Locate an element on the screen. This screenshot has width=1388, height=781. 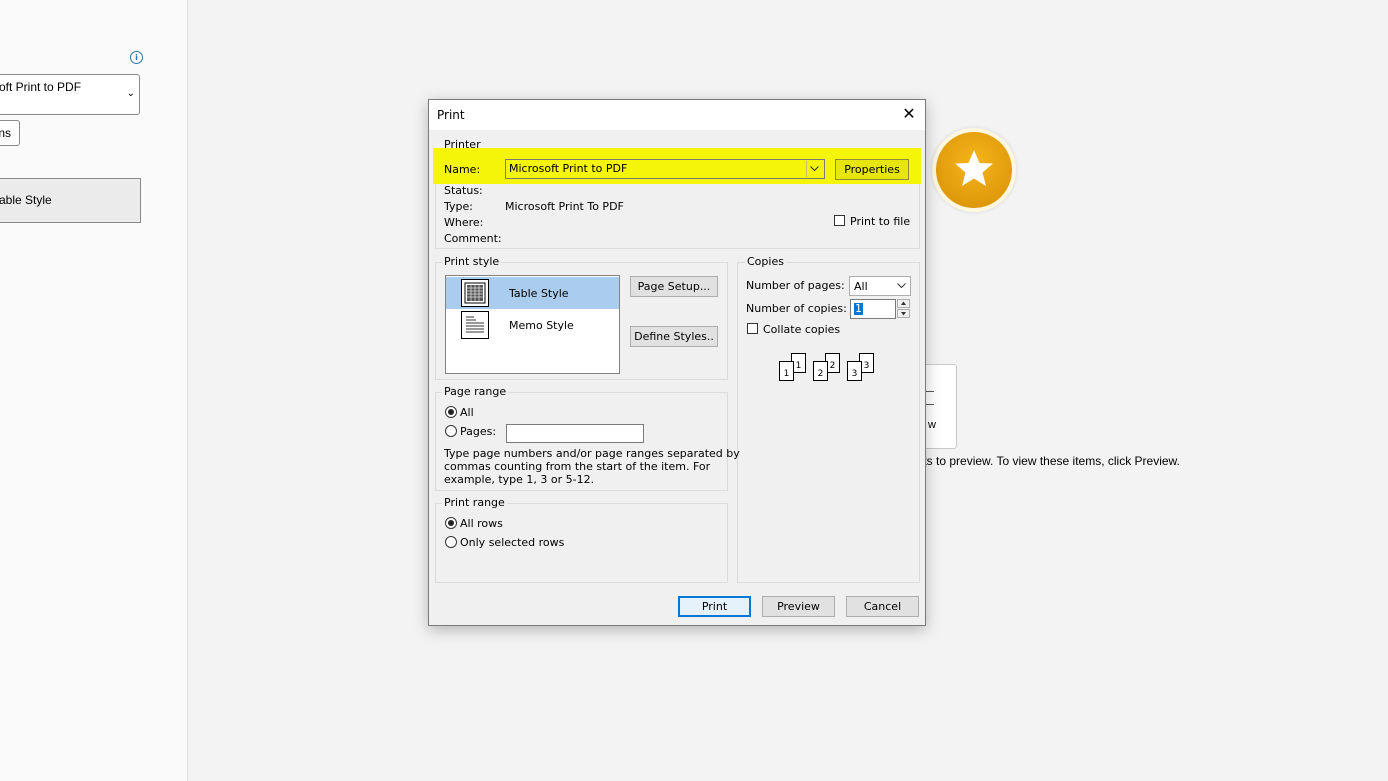
style-item-table: Table Style is located at coordinates (532, 293).